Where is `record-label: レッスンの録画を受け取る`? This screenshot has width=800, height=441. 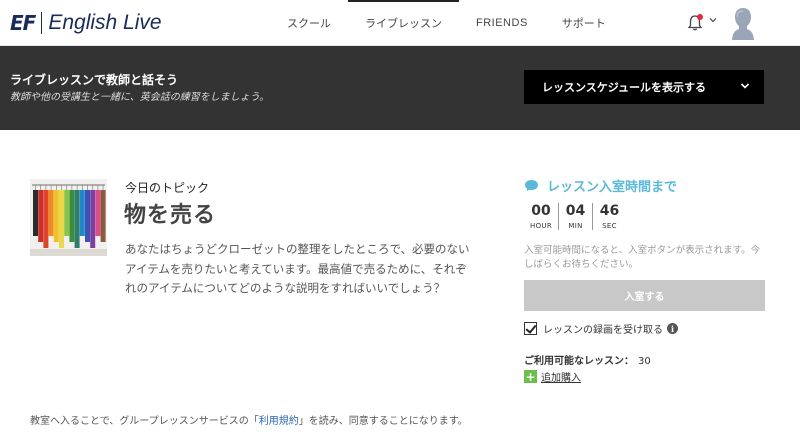 record-label: レッスンの録画を受け取る is located at coordinates (603, 328).